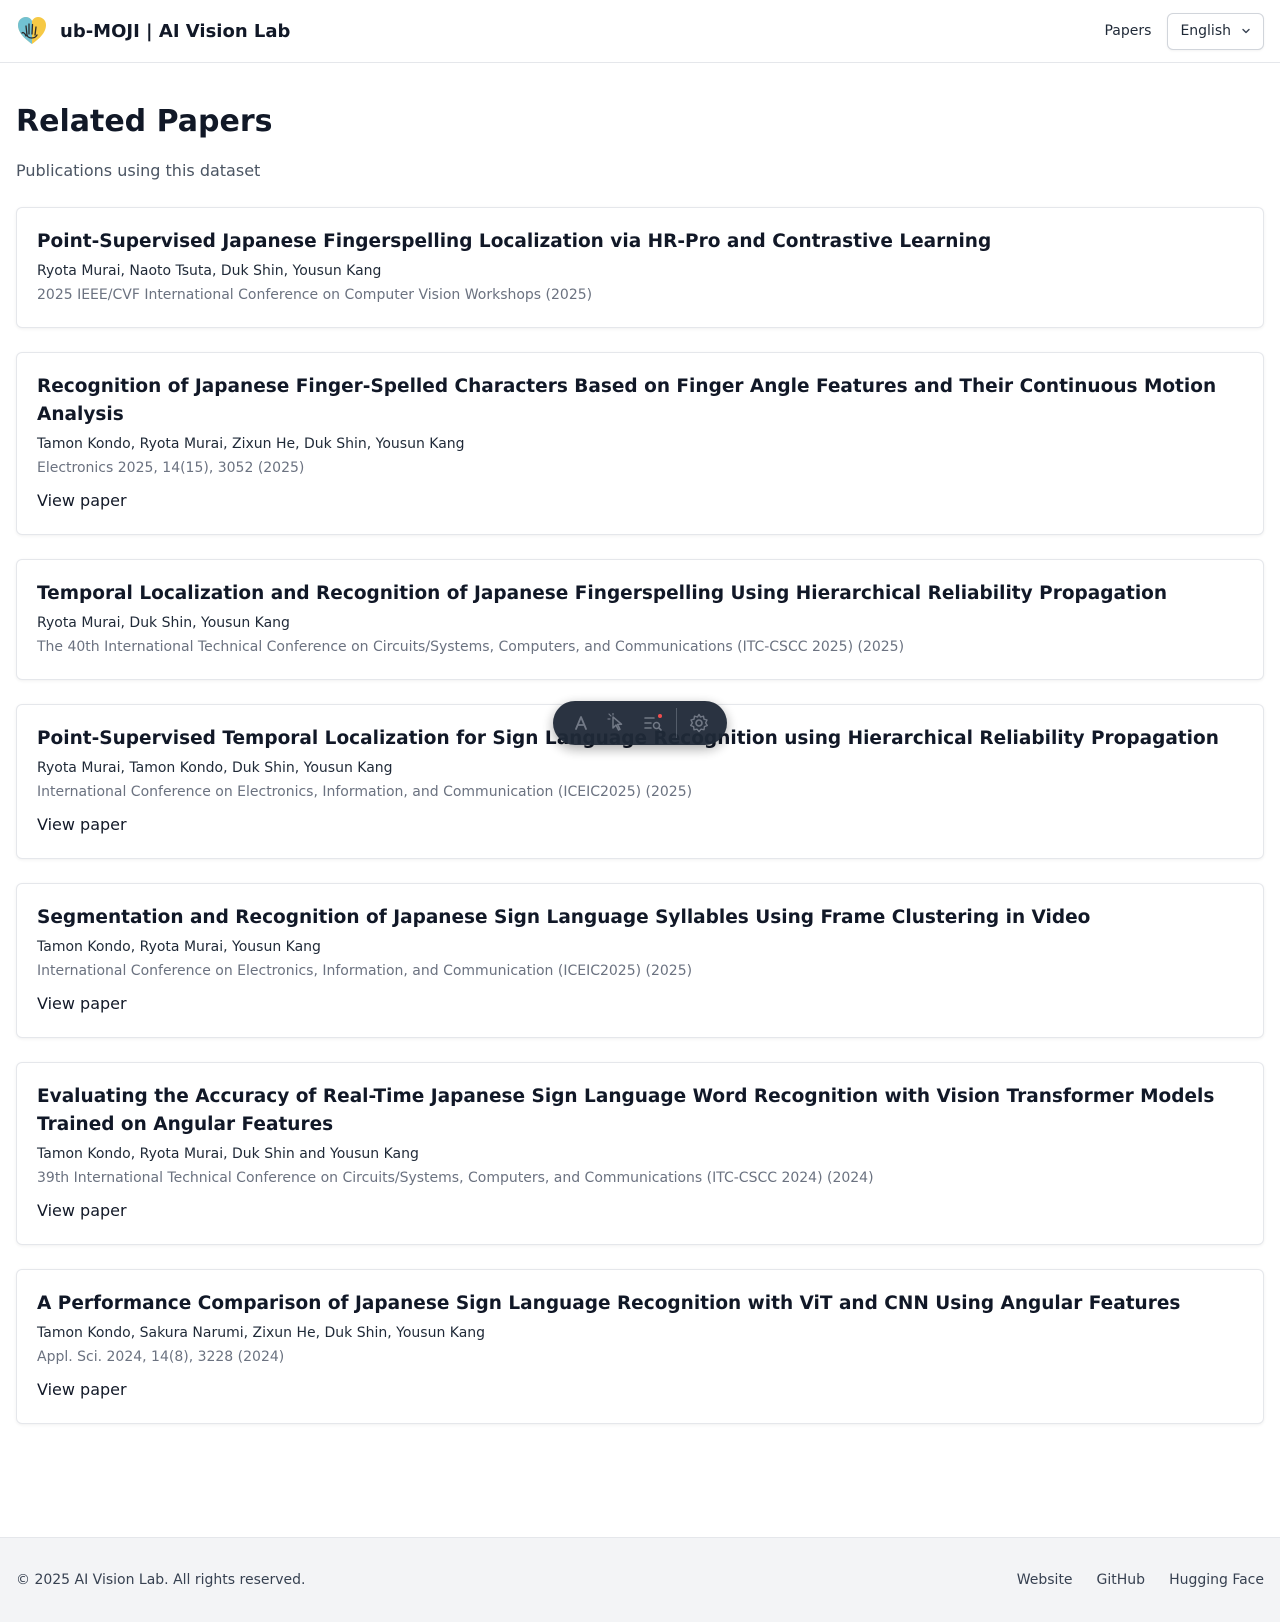  What do you see at coordinates (163, 623) in the screenshot?
I see `paper-authors: Ryota Murai, Duk Shin, Yousun Kang` at bounding box center [163, 623].